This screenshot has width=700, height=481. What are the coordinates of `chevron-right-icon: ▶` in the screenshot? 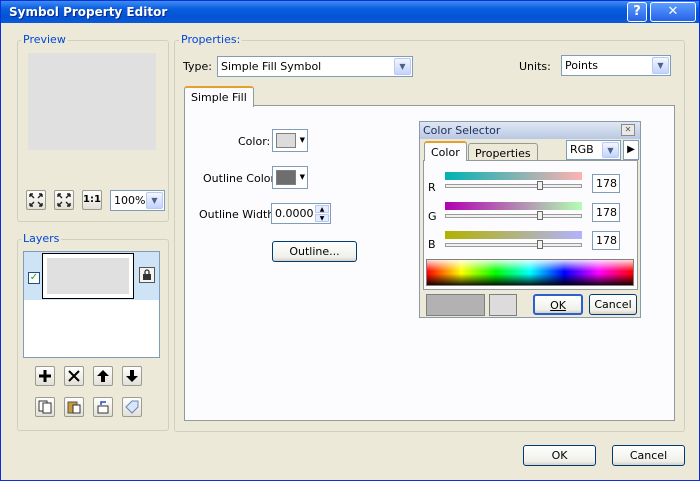 It's located at (631, 150).